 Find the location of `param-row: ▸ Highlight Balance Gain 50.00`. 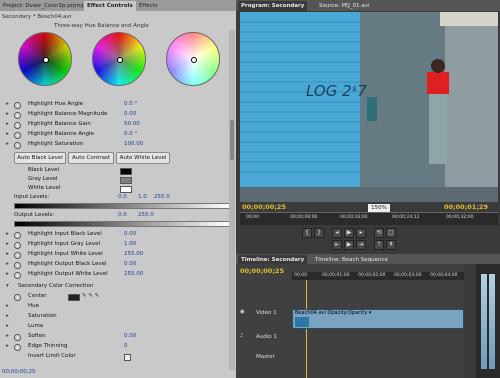

param-row: ▸ Highlight Balance Gain 50.00 is located at coordinates (118, 124).